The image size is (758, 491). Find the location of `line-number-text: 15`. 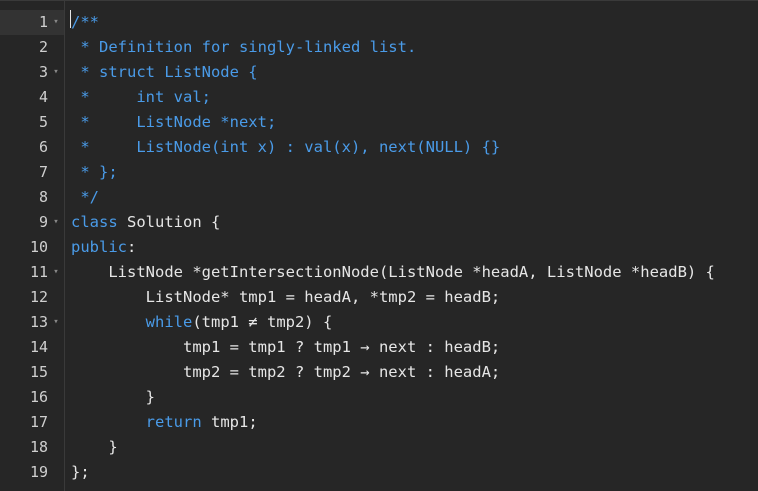

line-number-text: 15 is located at coordinates (38, 372).